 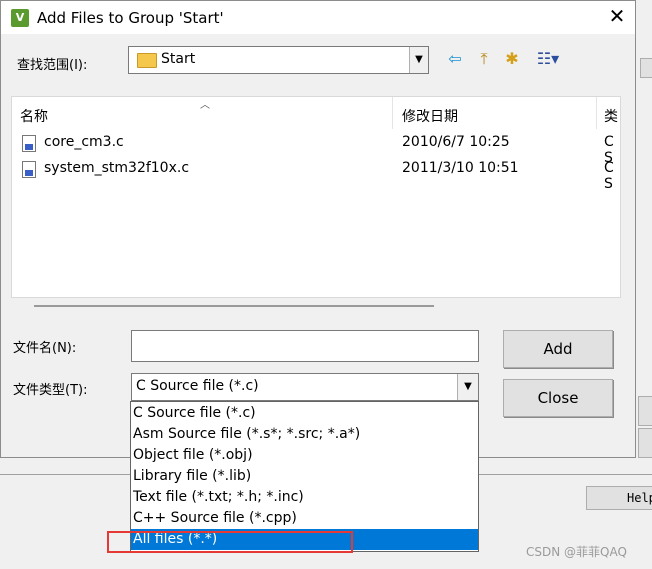 What do you see at coordinates (304, 518) in the screenshot?
I see `dropdown-option: C++ Source file (*.cpp)` at bounding box center [304, 518].